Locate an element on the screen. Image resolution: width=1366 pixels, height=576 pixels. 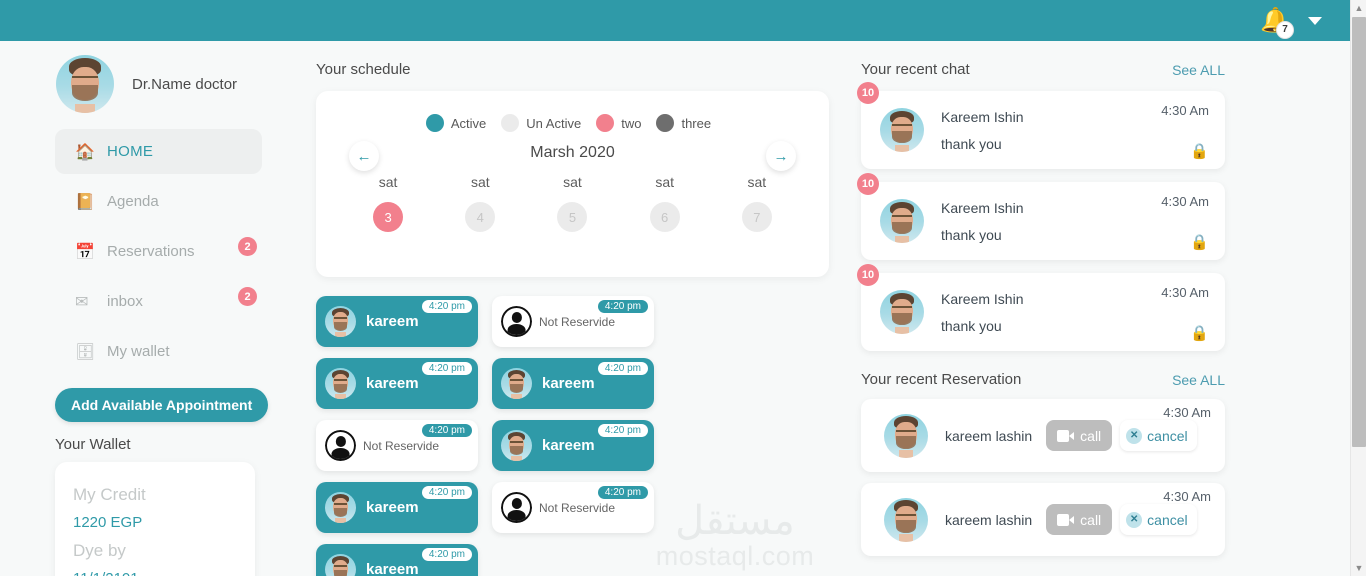
sidebar-item-inbox: ✉ inbox 2 is located at coordinates (158, 301).